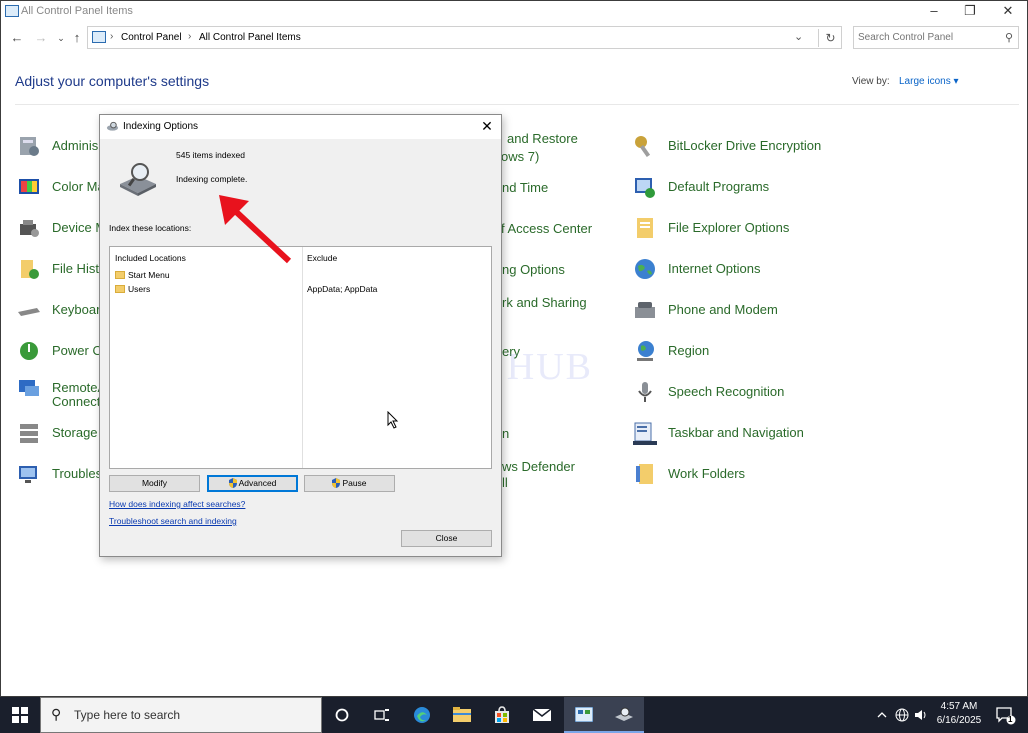 The image size is (1028, 733). I want to click on mail-icon, so click(542, 715).